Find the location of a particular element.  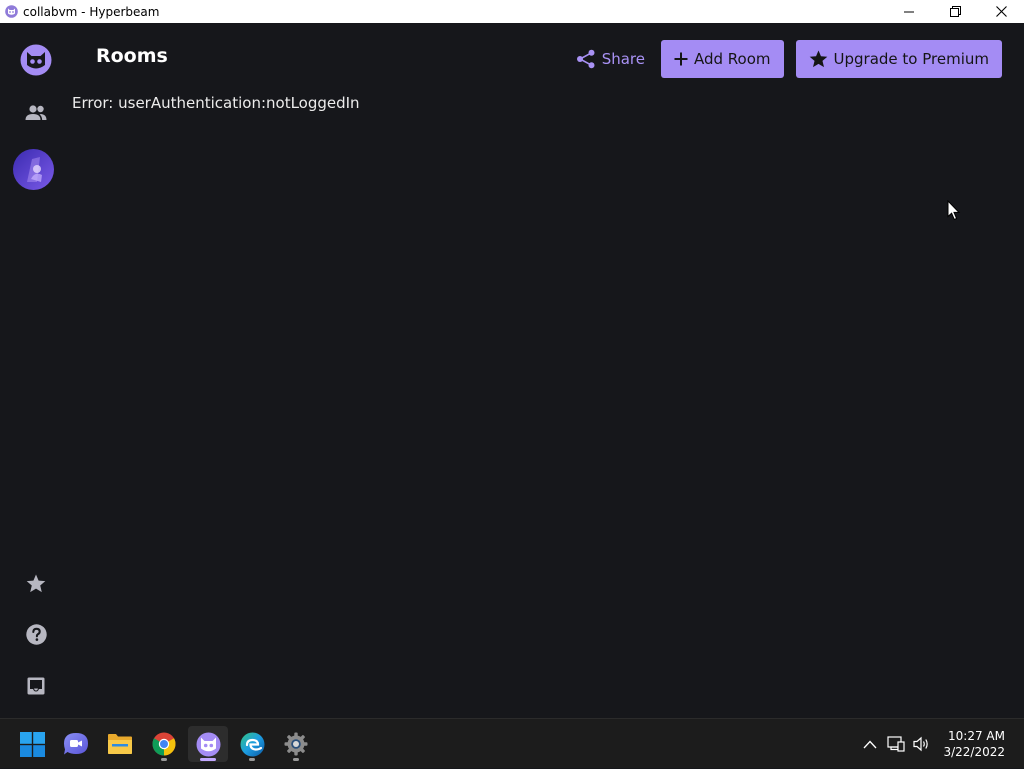

clock-date: 3/22/2022 is located at coordinates (974, 752).